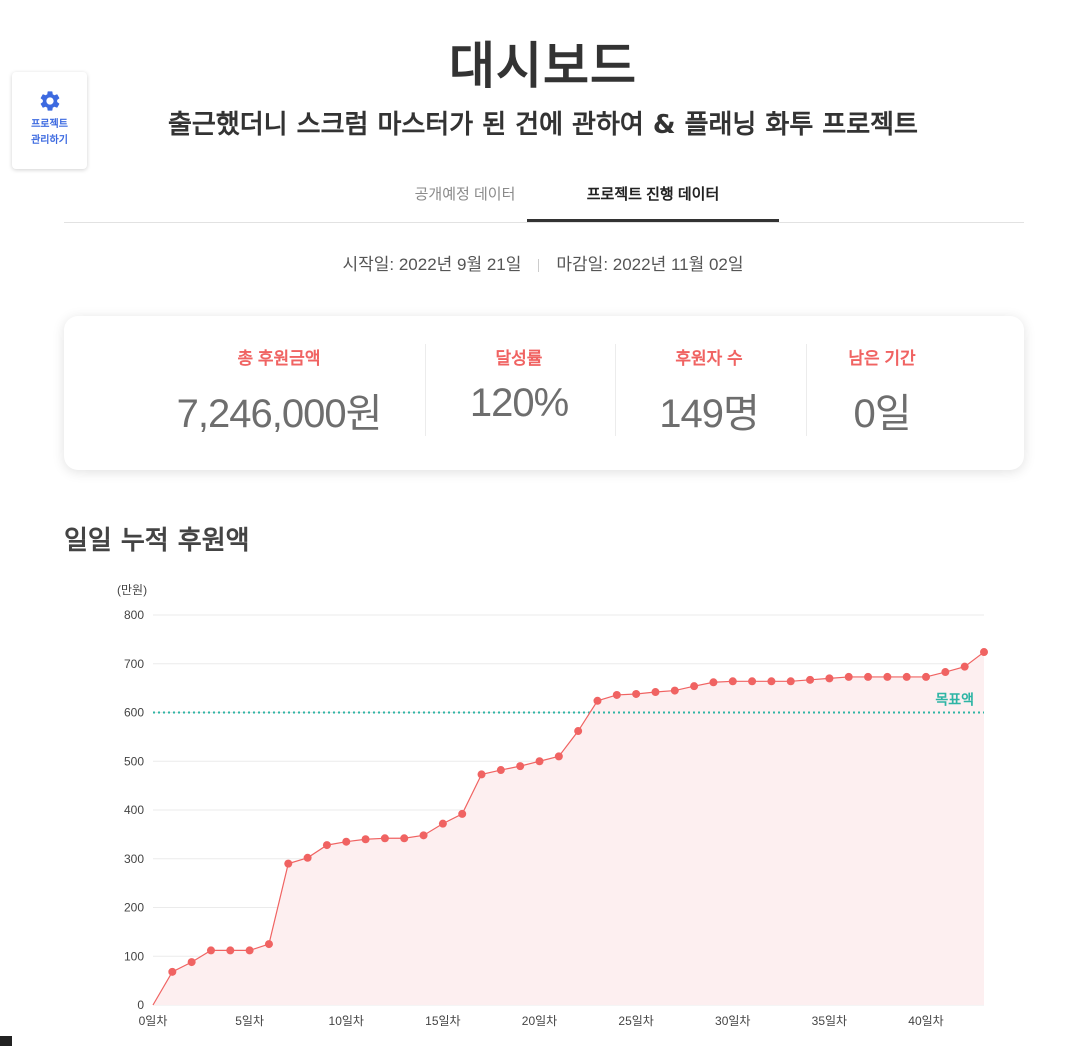  I want to click on project-title: 출근했더니 스크럼 마스터가 된 건에 관하여 & 플래닝 화투 프로젝트, so click(543, 125).